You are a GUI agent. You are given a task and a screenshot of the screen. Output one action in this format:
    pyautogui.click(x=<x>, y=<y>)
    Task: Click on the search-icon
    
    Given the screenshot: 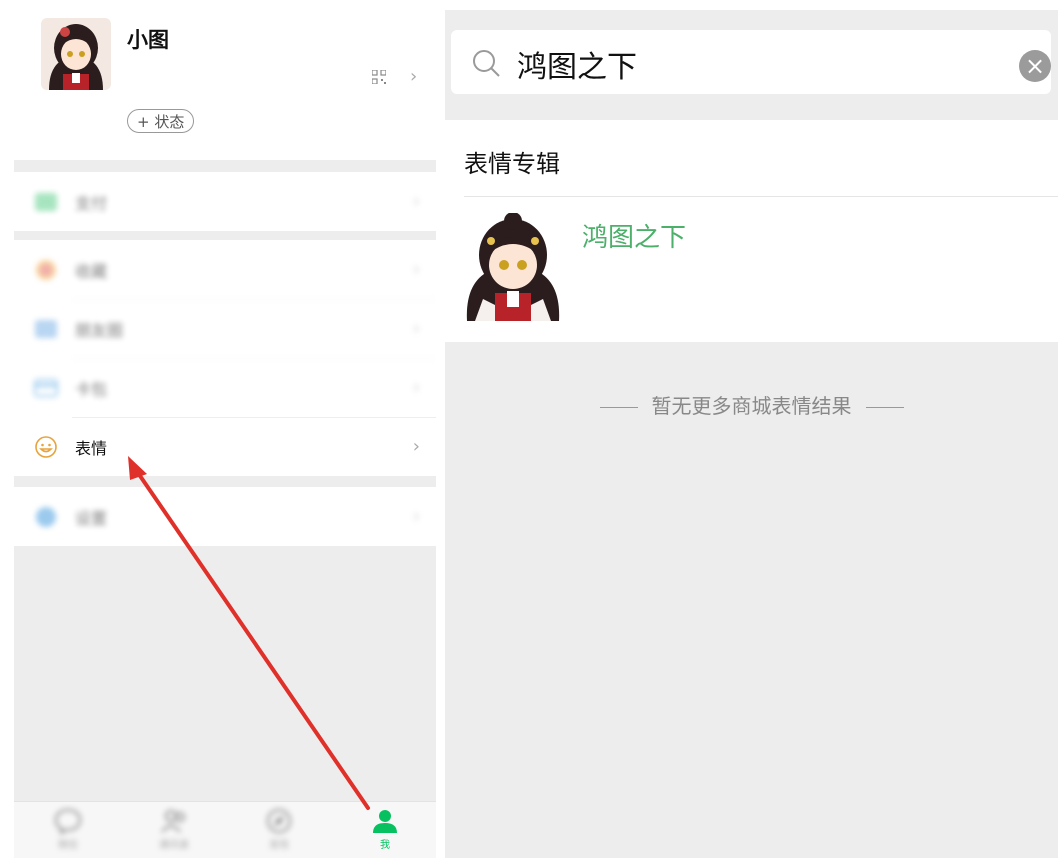 What is the action you would take?
    pyautogui.click(x=486, y=63)
    